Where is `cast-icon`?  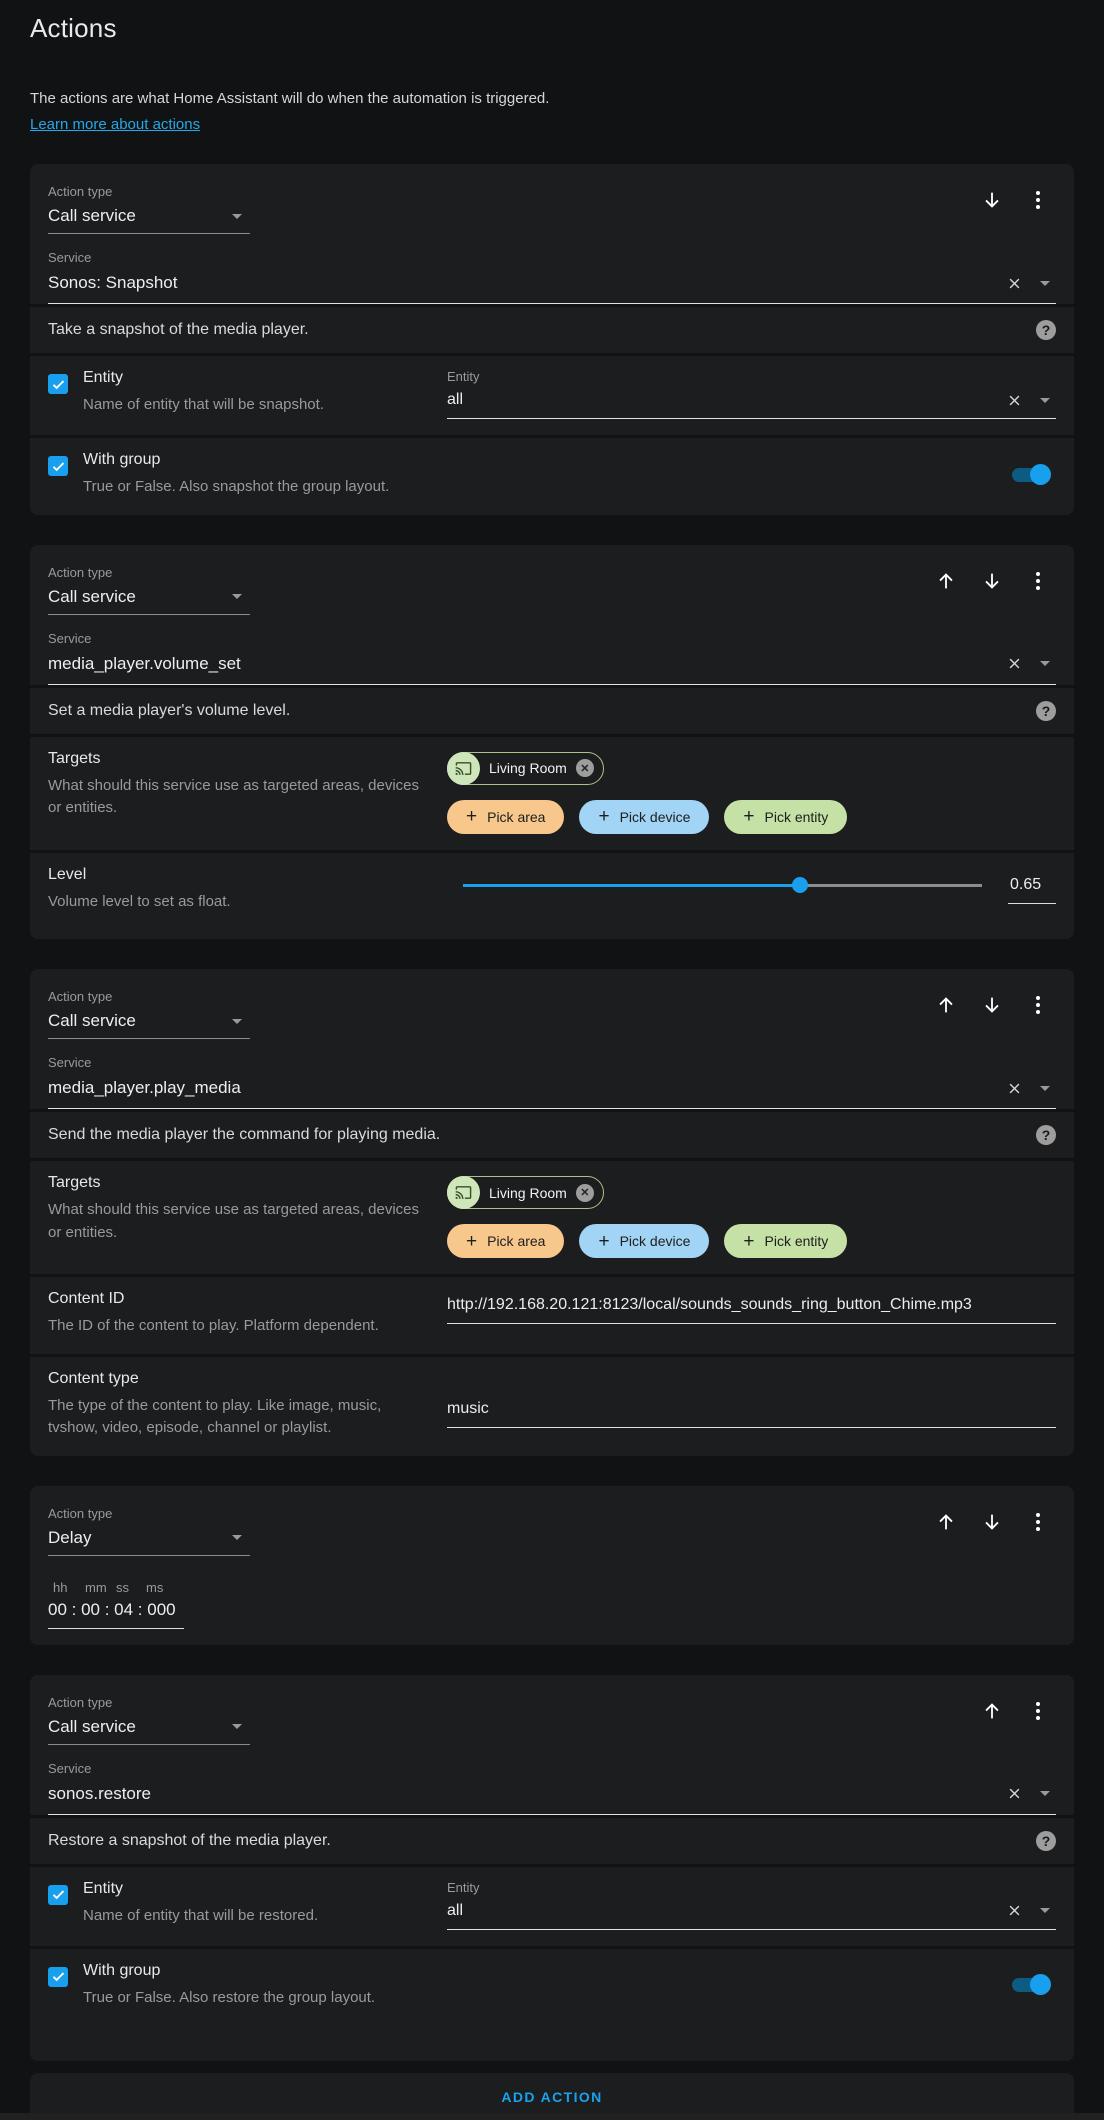 cast-icon is located at coordinates (463, 1192).